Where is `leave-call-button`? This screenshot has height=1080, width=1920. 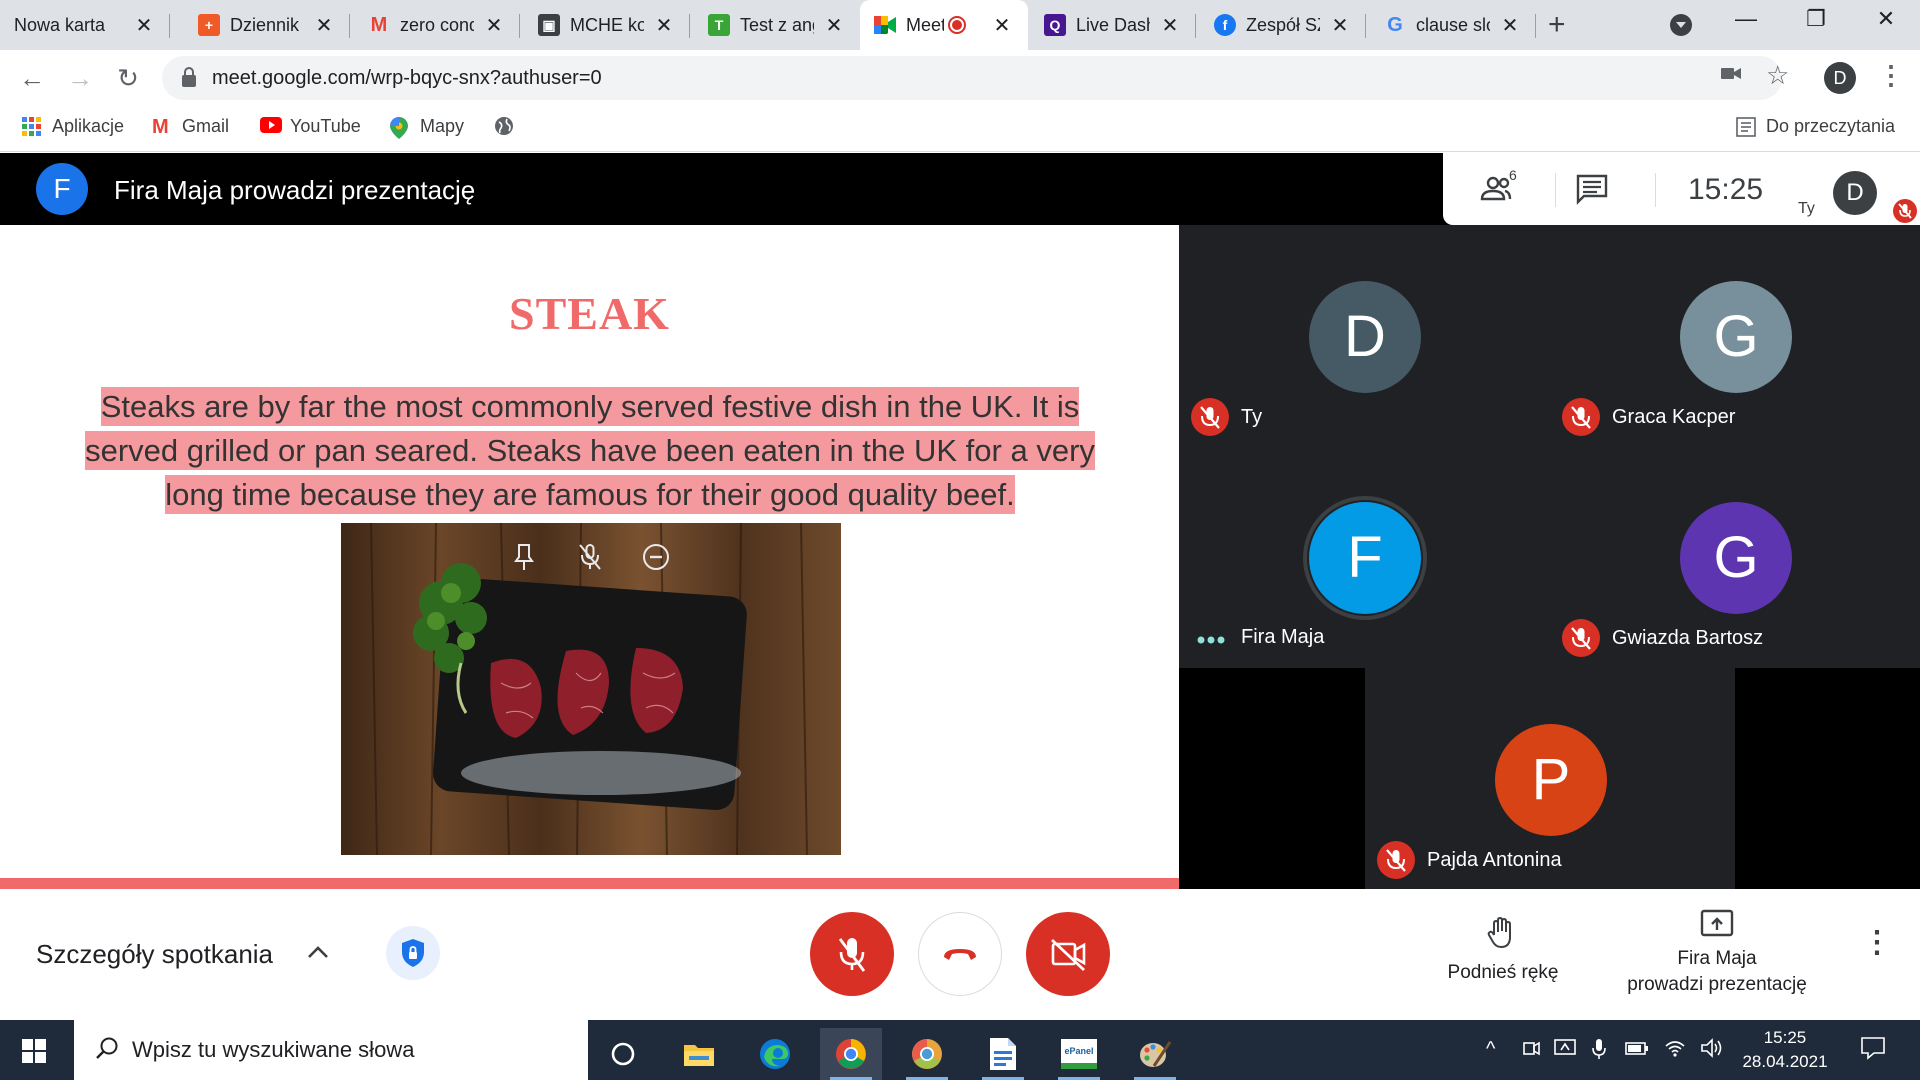
leave-call-button is located at coordinates (960, 954).